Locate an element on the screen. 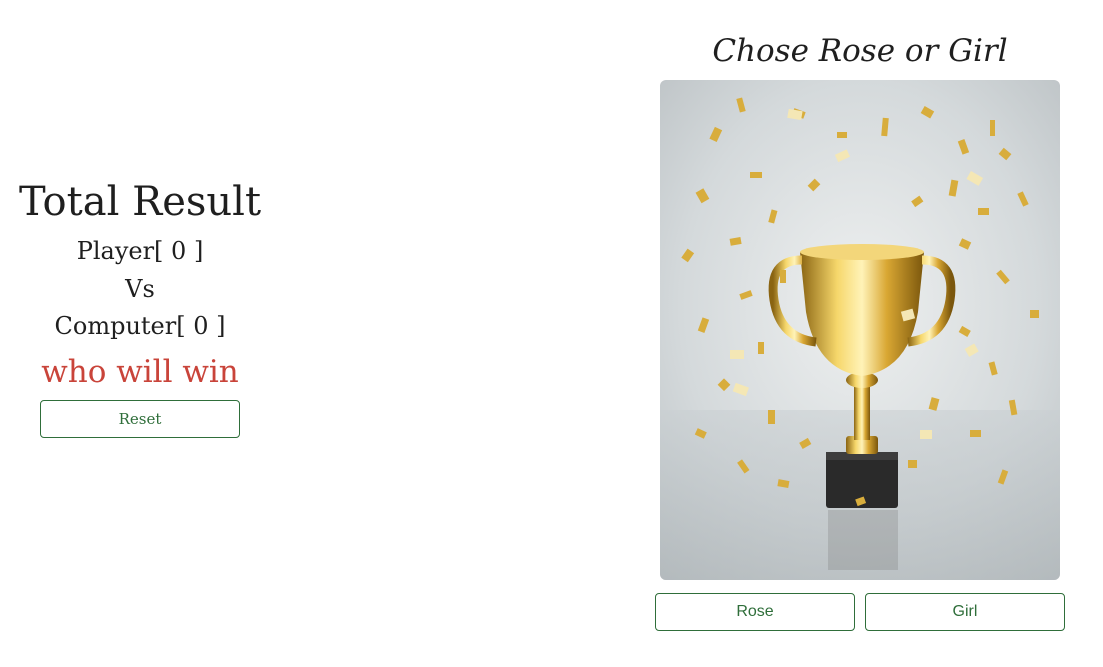 The image size is (1103, 667). reset-button: Reset is located at coordinates (140, 419).